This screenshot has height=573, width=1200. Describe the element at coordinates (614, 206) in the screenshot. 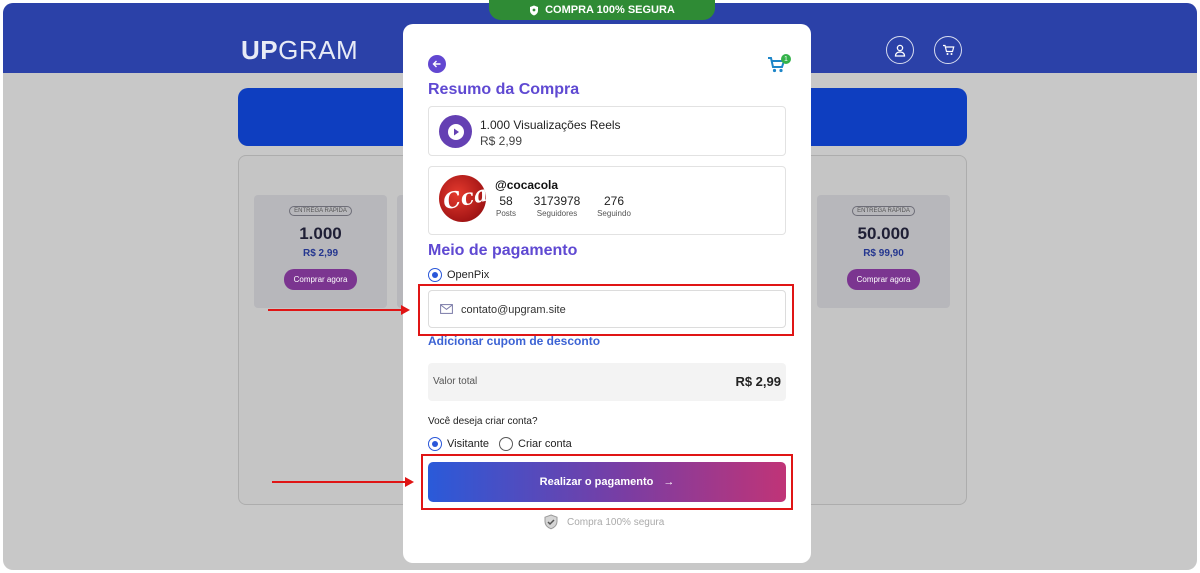

I see `following-stat: 276 Seguindo` at that location.